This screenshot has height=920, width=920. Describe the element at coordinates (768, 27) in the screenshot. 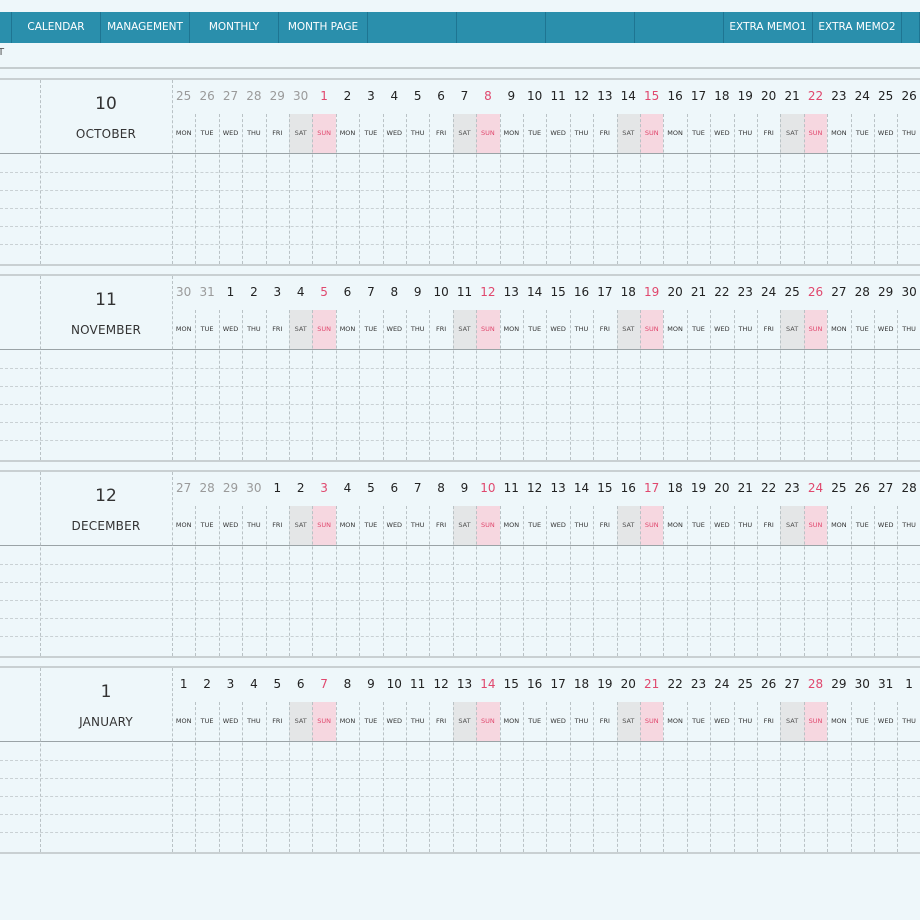

I see `tab-extra-memo1: EXTRA MEMO1` at that location.